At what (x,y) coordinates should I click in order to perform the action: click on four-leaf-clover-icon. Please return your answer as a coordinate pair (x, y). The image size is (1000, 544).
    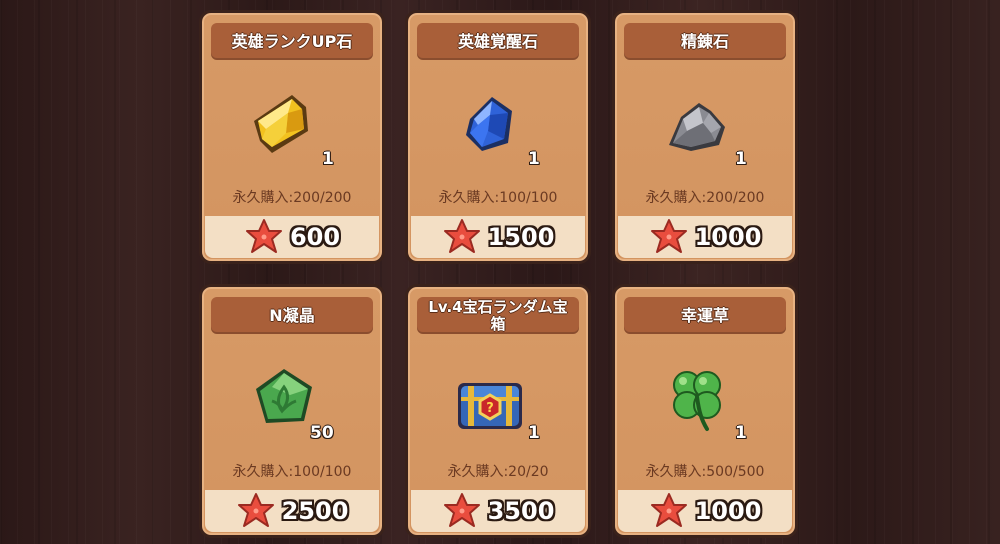
    Looking at the image, I should click on (697, 399).